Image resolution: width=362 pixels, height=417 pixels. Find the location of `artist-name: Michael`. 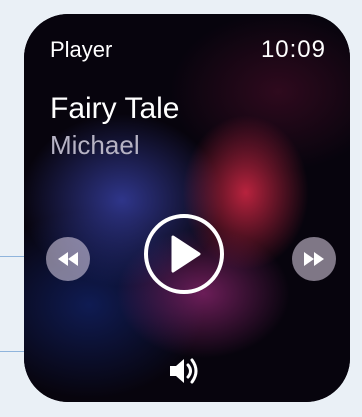

artist-name: Michael is located at coordinates (95, 145).